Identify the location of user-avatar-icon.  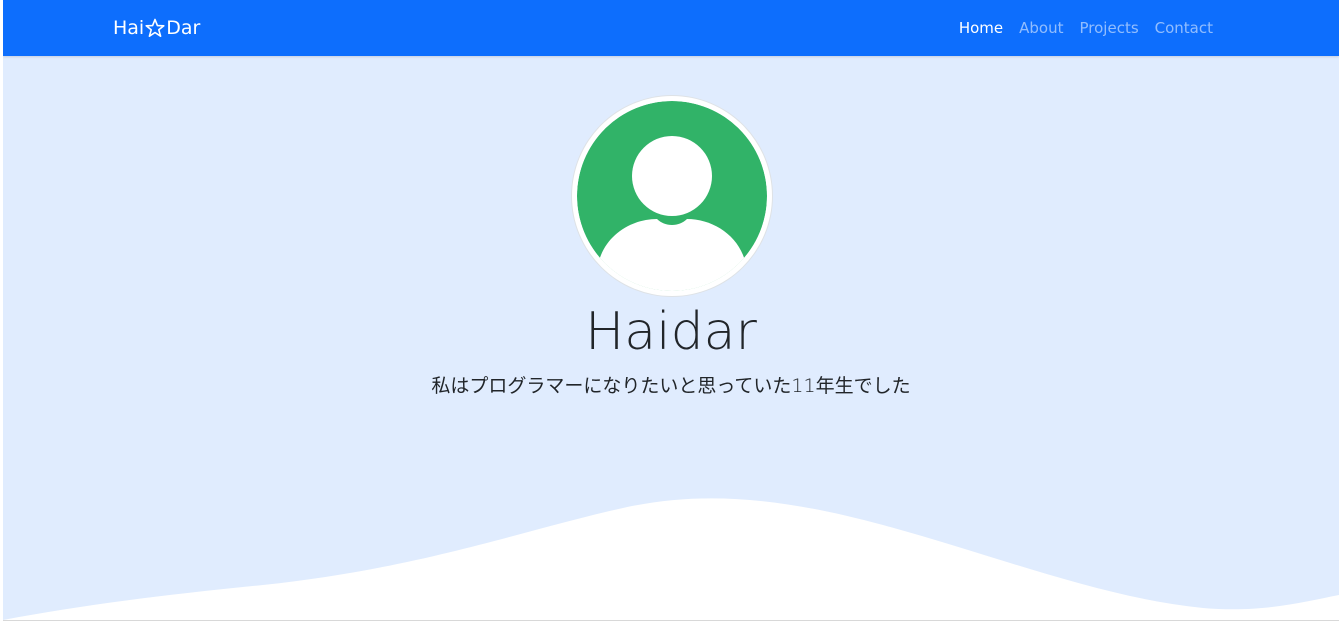
(672, 196).